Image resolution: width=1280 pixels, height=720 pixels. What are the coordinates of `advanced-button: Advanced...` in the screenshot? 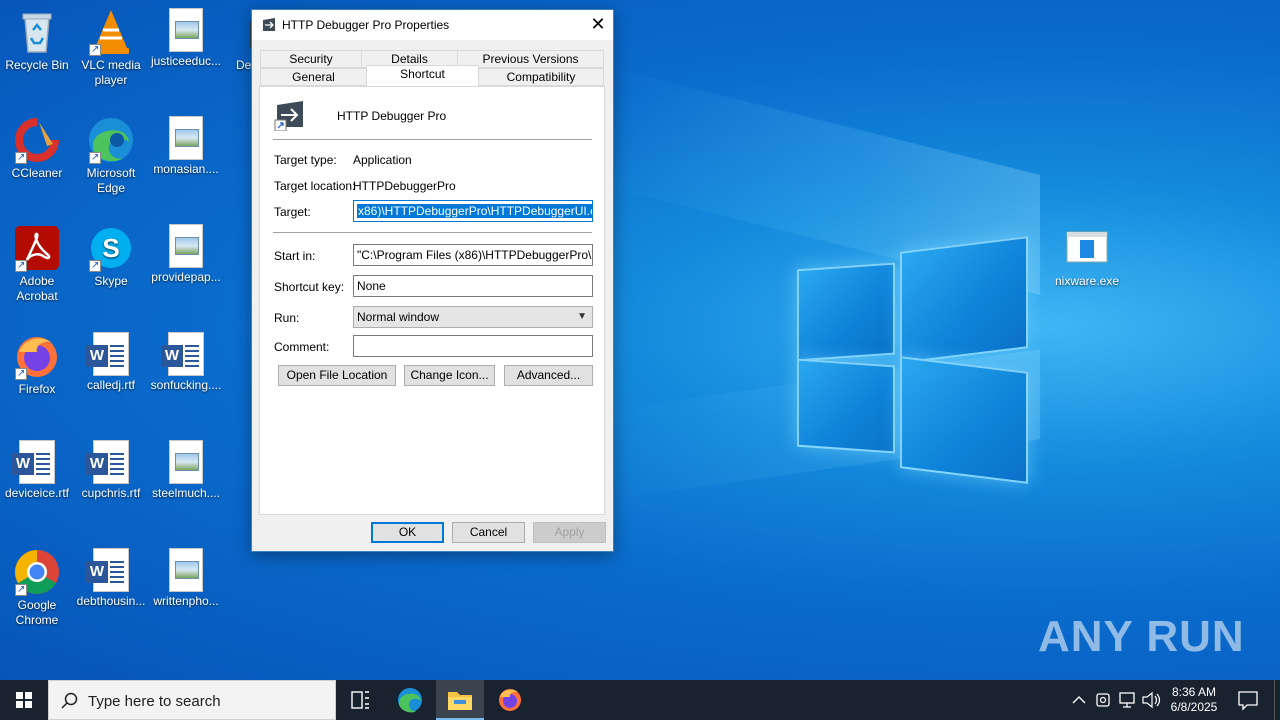 It's located at (548, 375).